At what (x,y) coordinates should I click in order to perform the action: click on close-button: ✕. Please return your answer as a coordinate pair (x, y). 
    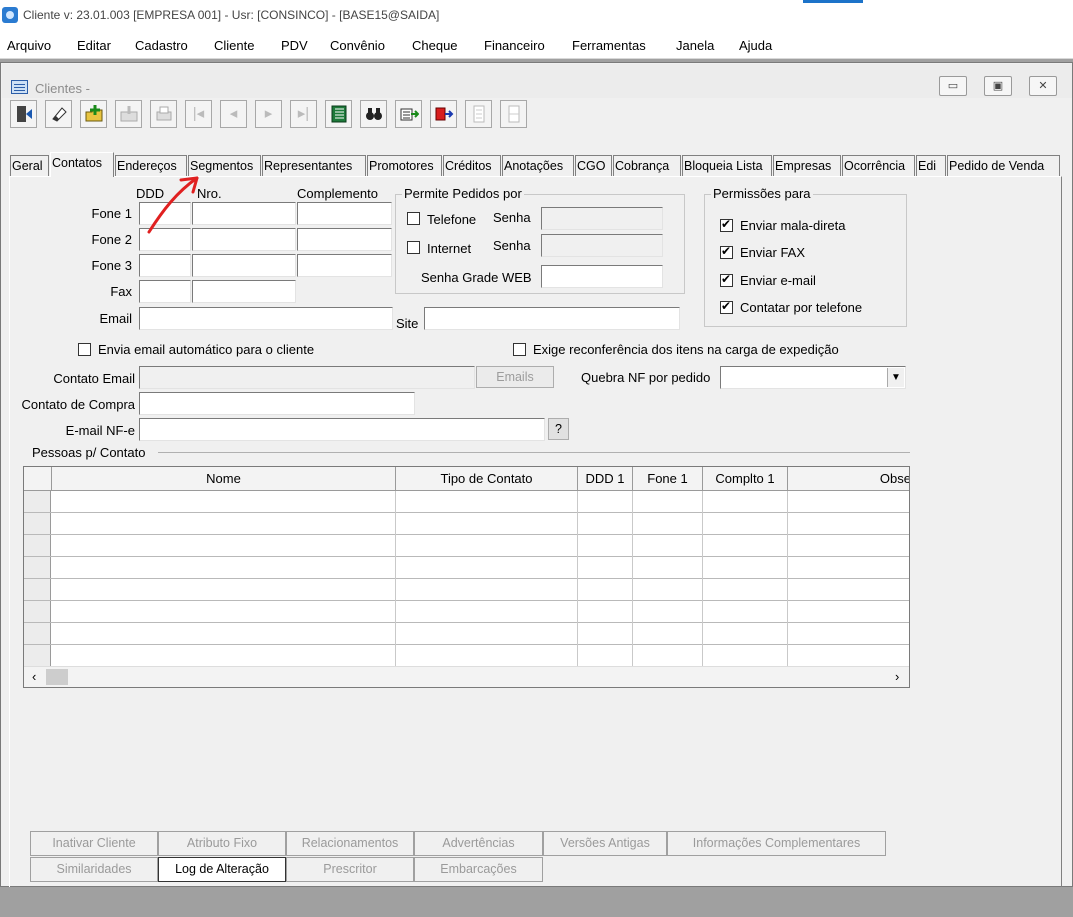
    Looking at the image, I should click on (1043, 86).